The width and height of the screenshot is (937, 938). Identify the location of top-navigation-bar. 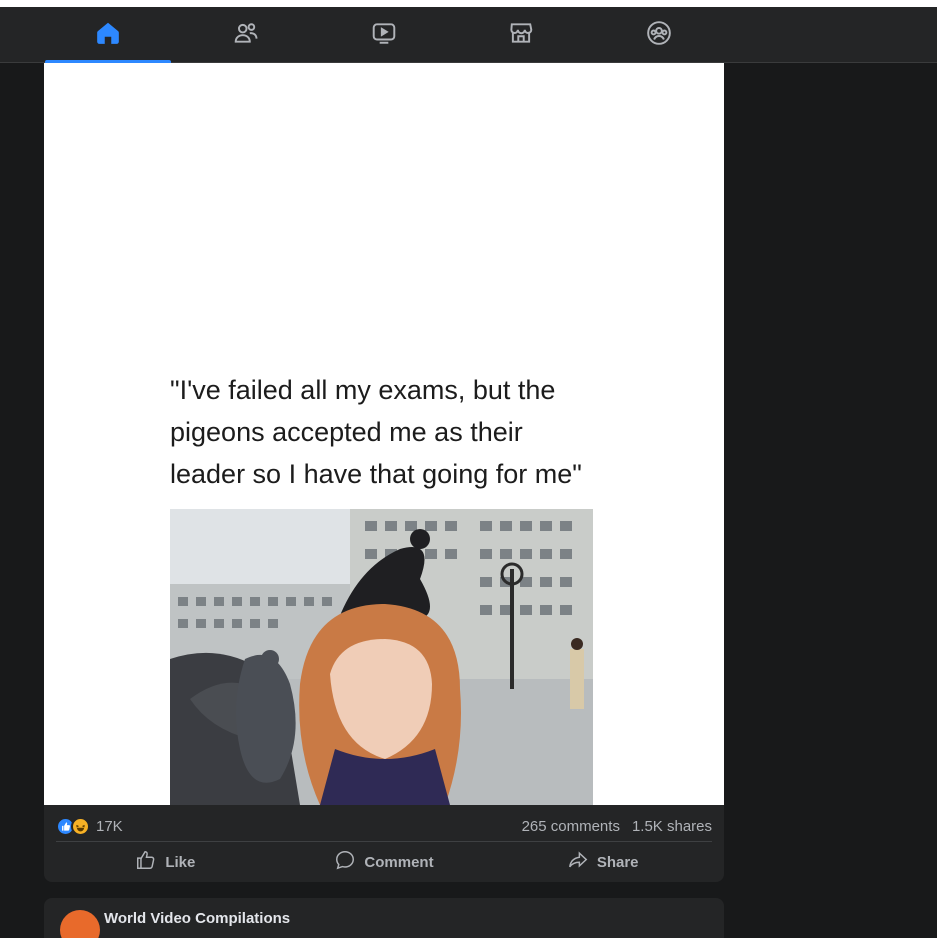
(468, 35).